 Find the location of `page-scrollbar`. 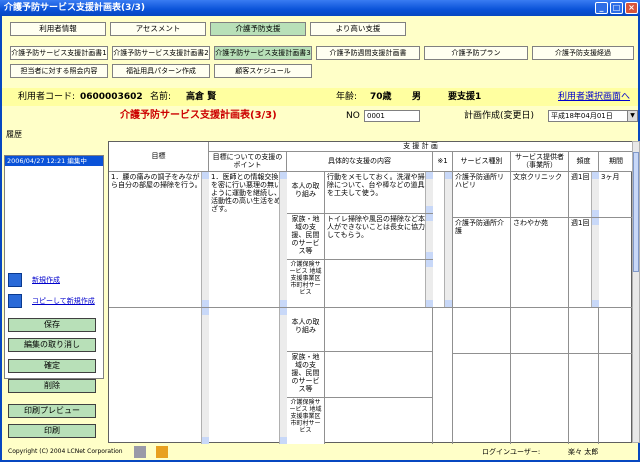

page-scrollbar is located at coordinates (636, 292).